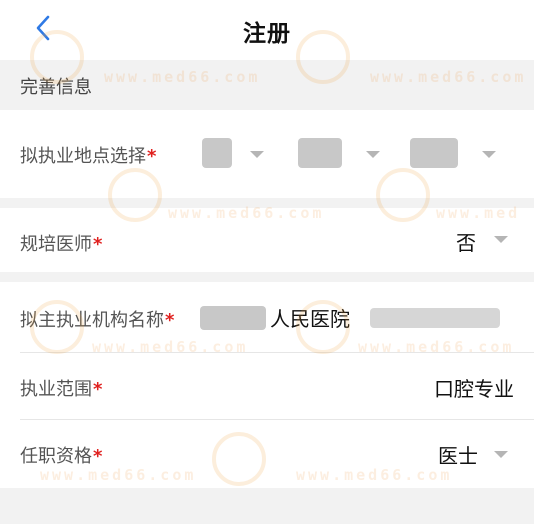 The image size is (534, 524). I want to click on scope-label: 执业范围*, so click(61, 389).